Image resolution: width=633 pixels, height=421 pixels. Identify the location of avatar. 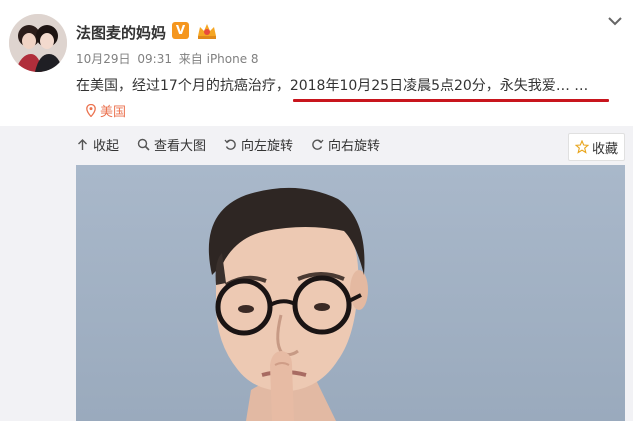
(38, 43).